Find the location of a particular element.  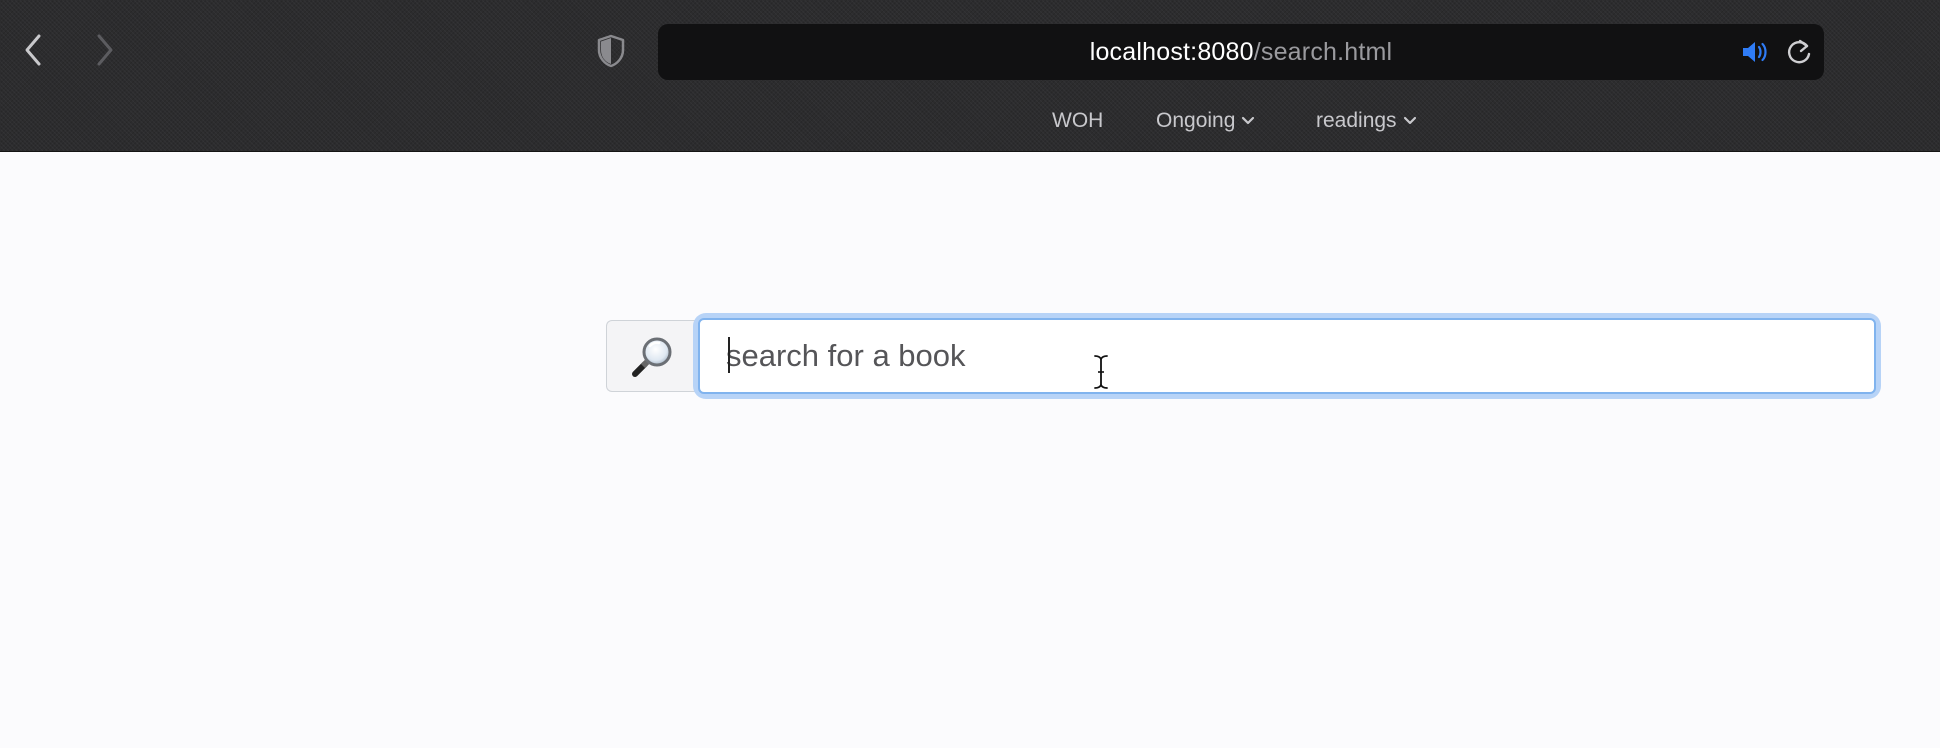

favorites-bar: WOH Ongoing readings is located at coordinates (970, 121).